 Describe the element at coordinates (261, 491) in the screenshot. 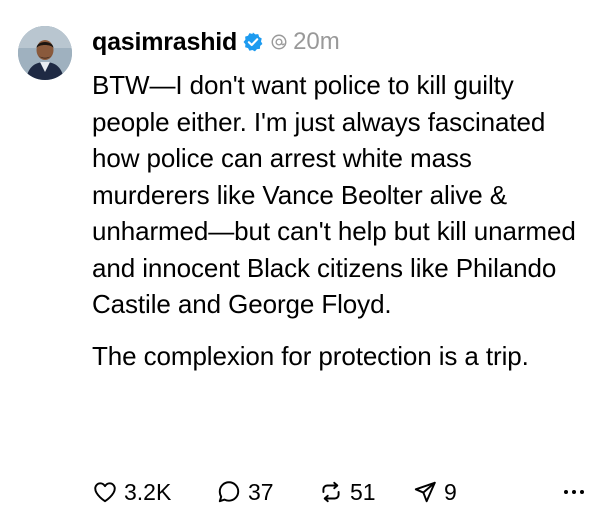

I see `reply-count: 37` at that location.